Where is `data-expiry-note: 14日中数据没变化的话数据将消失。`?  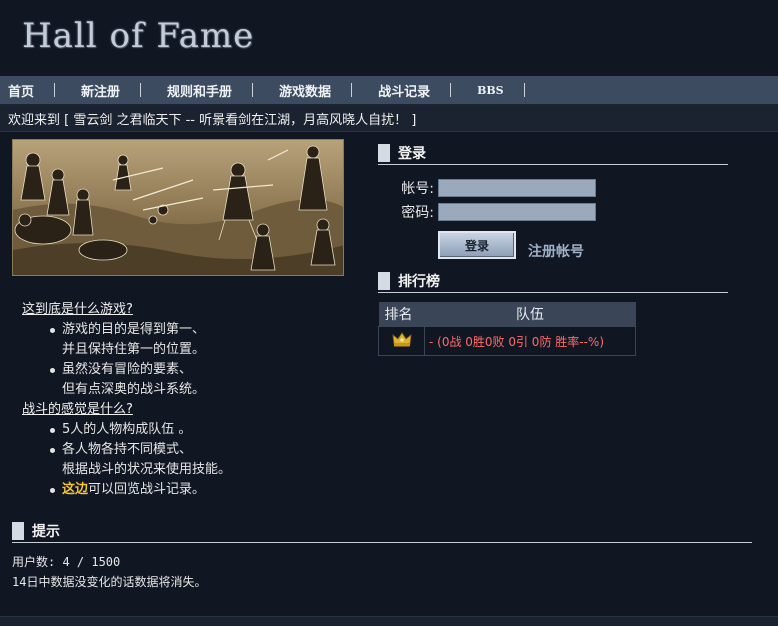 data-expiry-note: 14日中数据没变化的话数据将消失。 is located at coordinates (109, 582).